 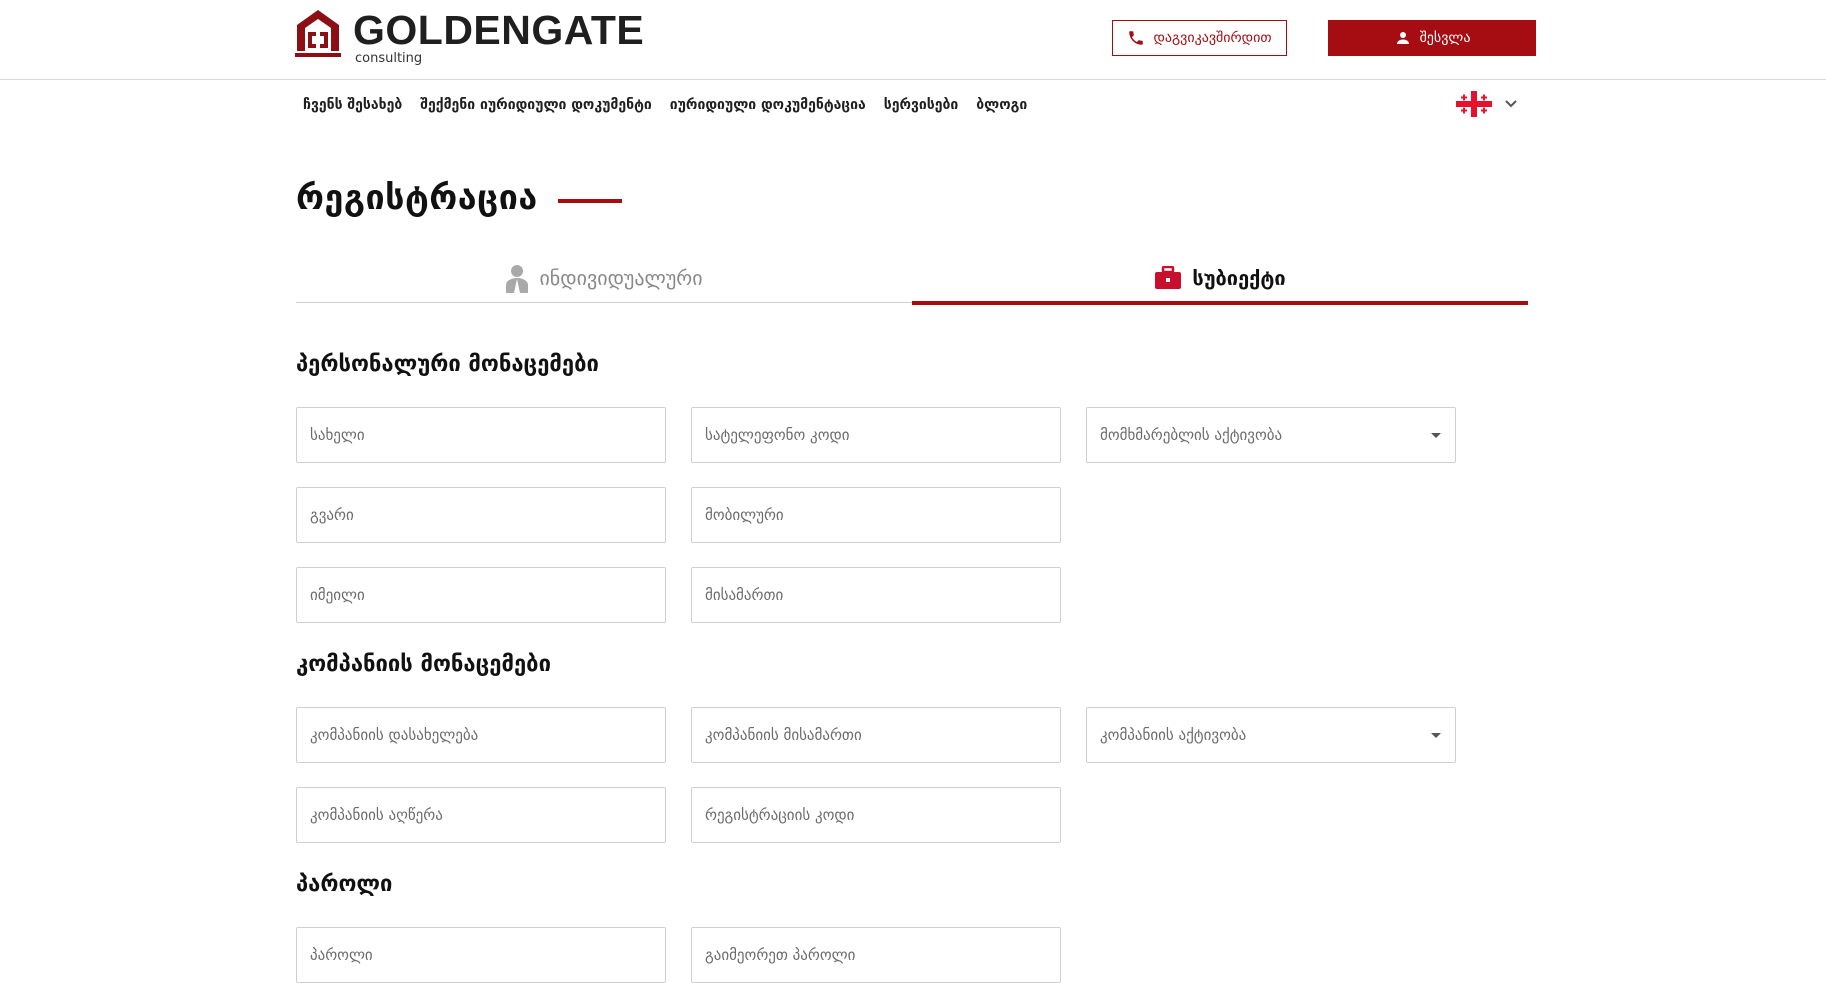 What do you see at coordinates (318, 33) in the screenshot?
I see `goldengate-logo-icon` at bounding box center [318, 33].